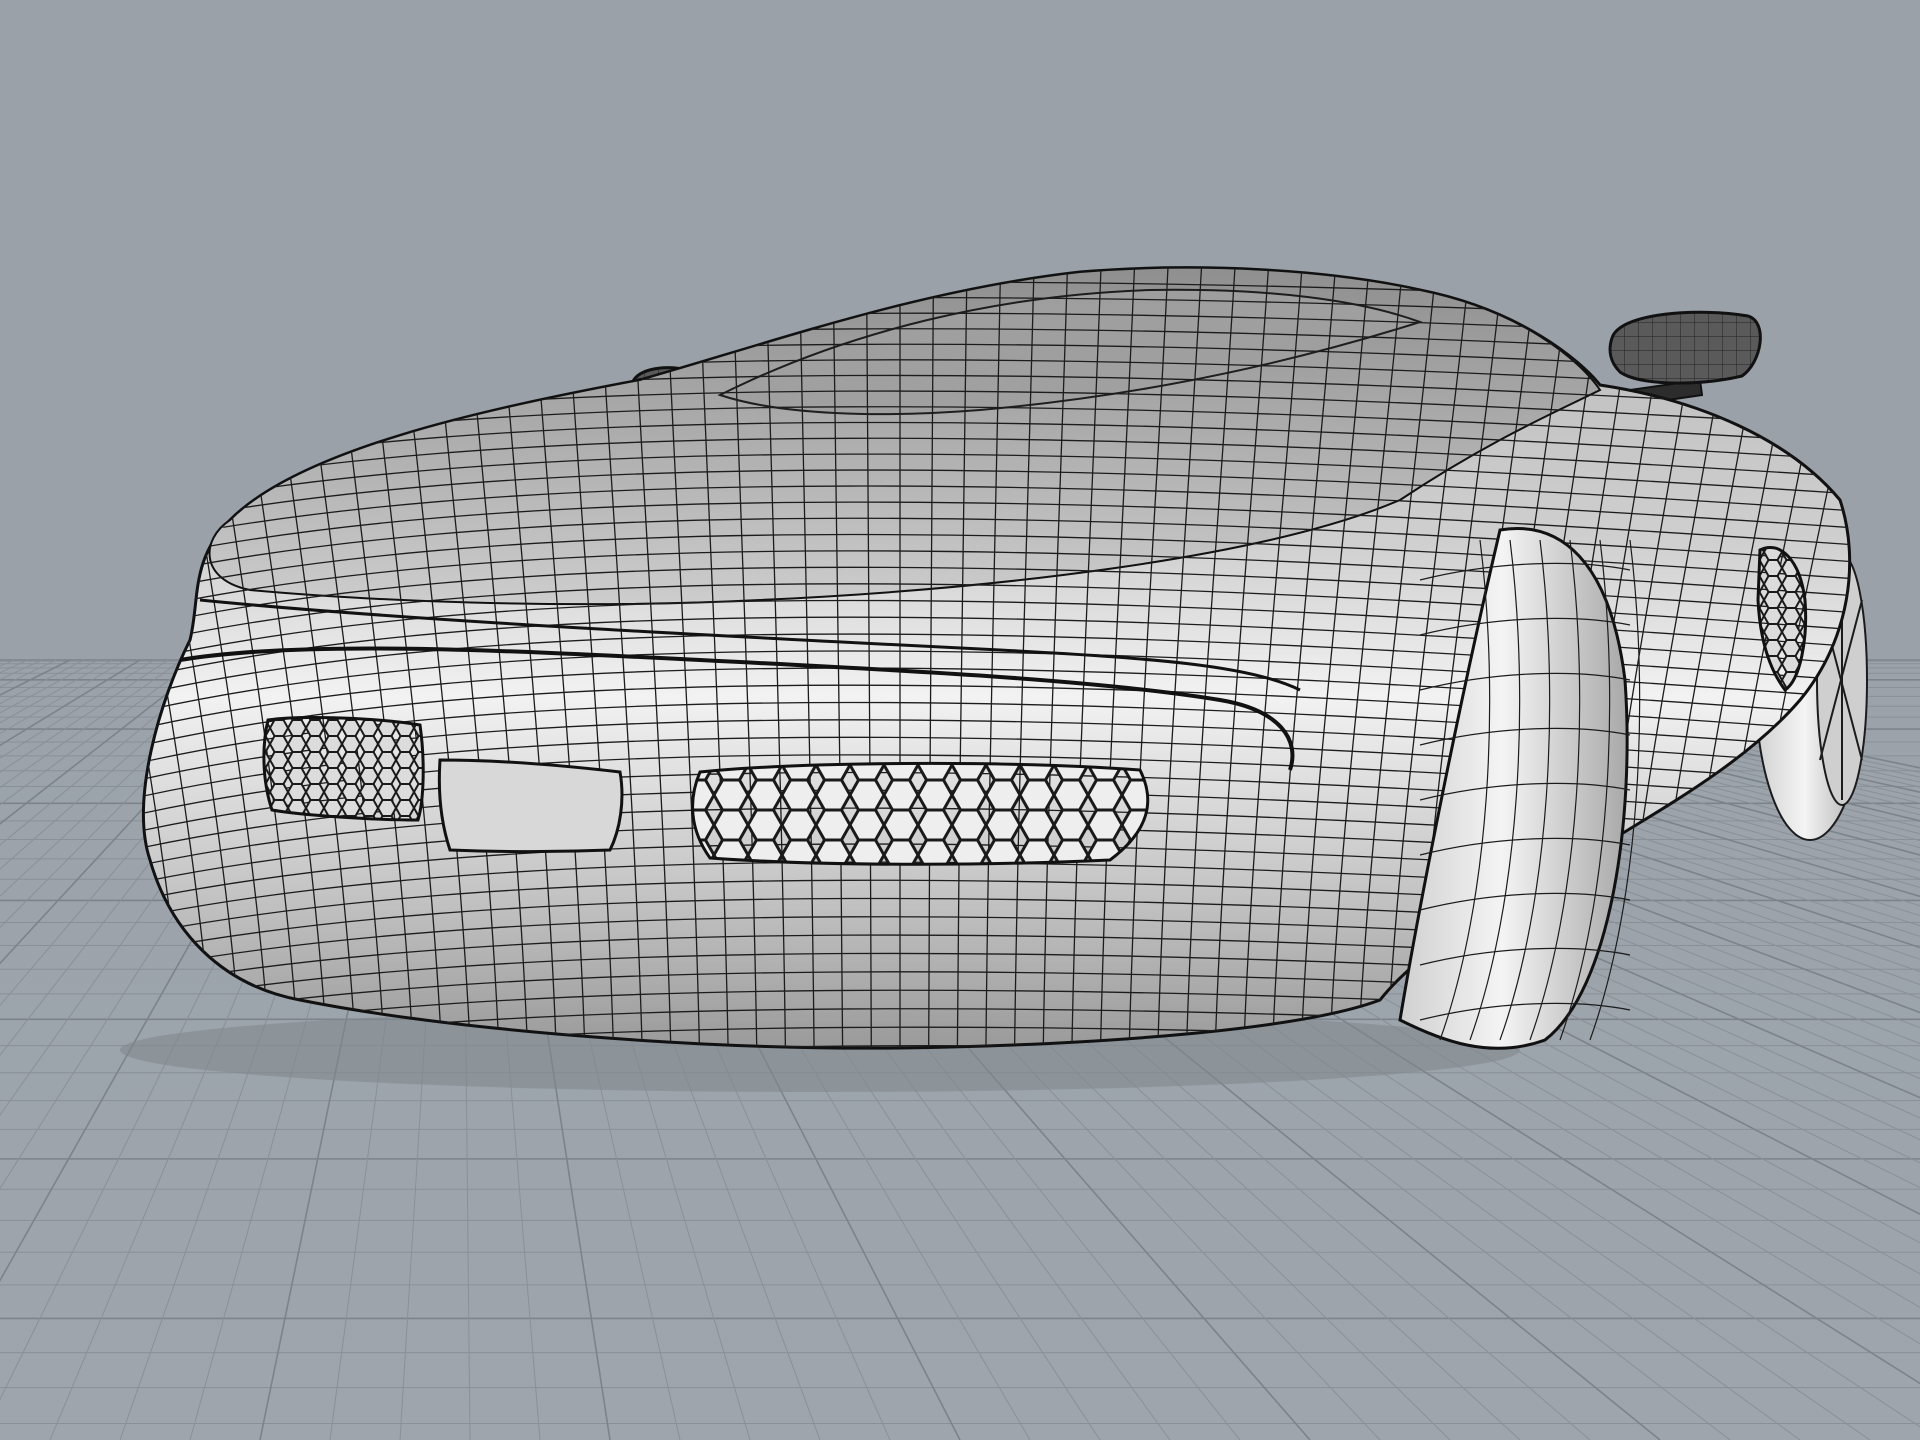 The image size is (1920, 1440). What do you see at coordinates (920, 813) in the screenshot?
I see `front-center-grille` at bounding box center [920, 813].